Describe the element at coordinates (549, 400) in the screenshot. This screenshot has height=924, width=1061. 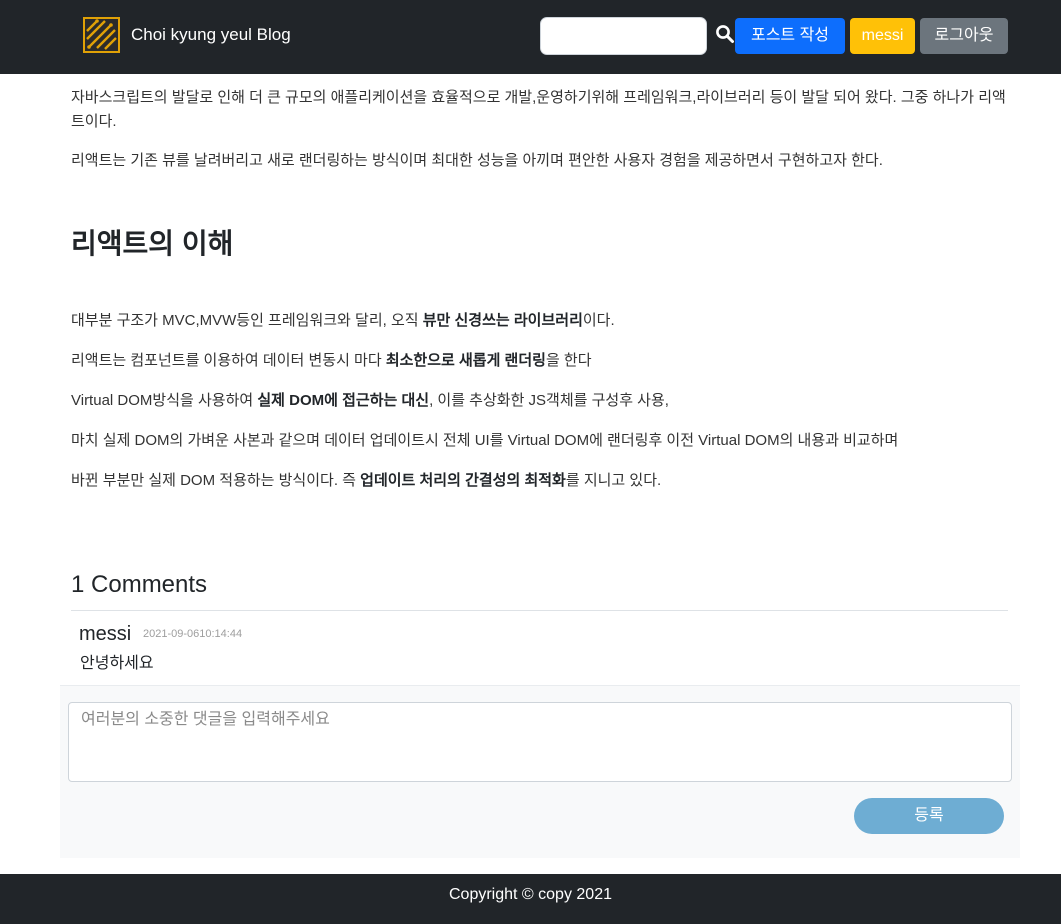
I see `text: , 이를 추상화한 JS객체를 구성후 사용,` at that location.